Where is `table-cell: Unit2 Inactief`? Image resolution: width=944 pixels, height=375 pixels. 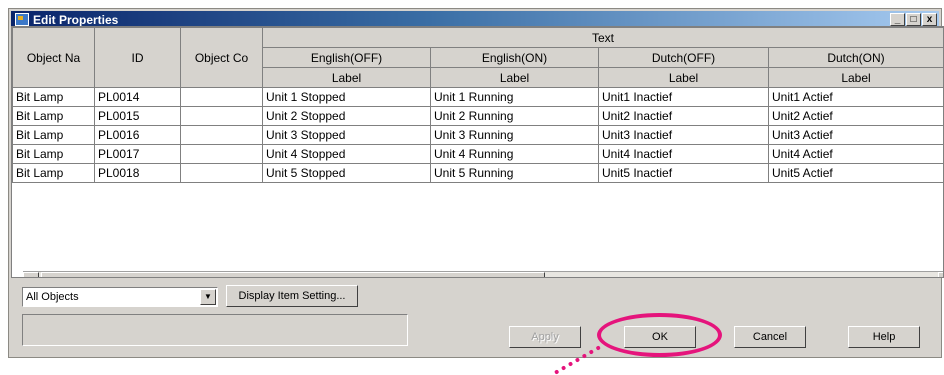
table-cell: Unit2 Inactief is located at coordinates (683, 116).